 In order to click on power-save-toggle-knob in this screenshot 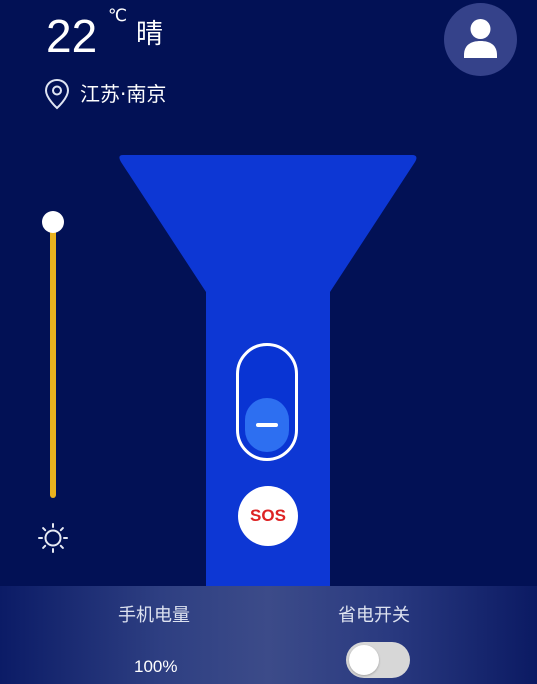, I will do `click(364, 660)`.